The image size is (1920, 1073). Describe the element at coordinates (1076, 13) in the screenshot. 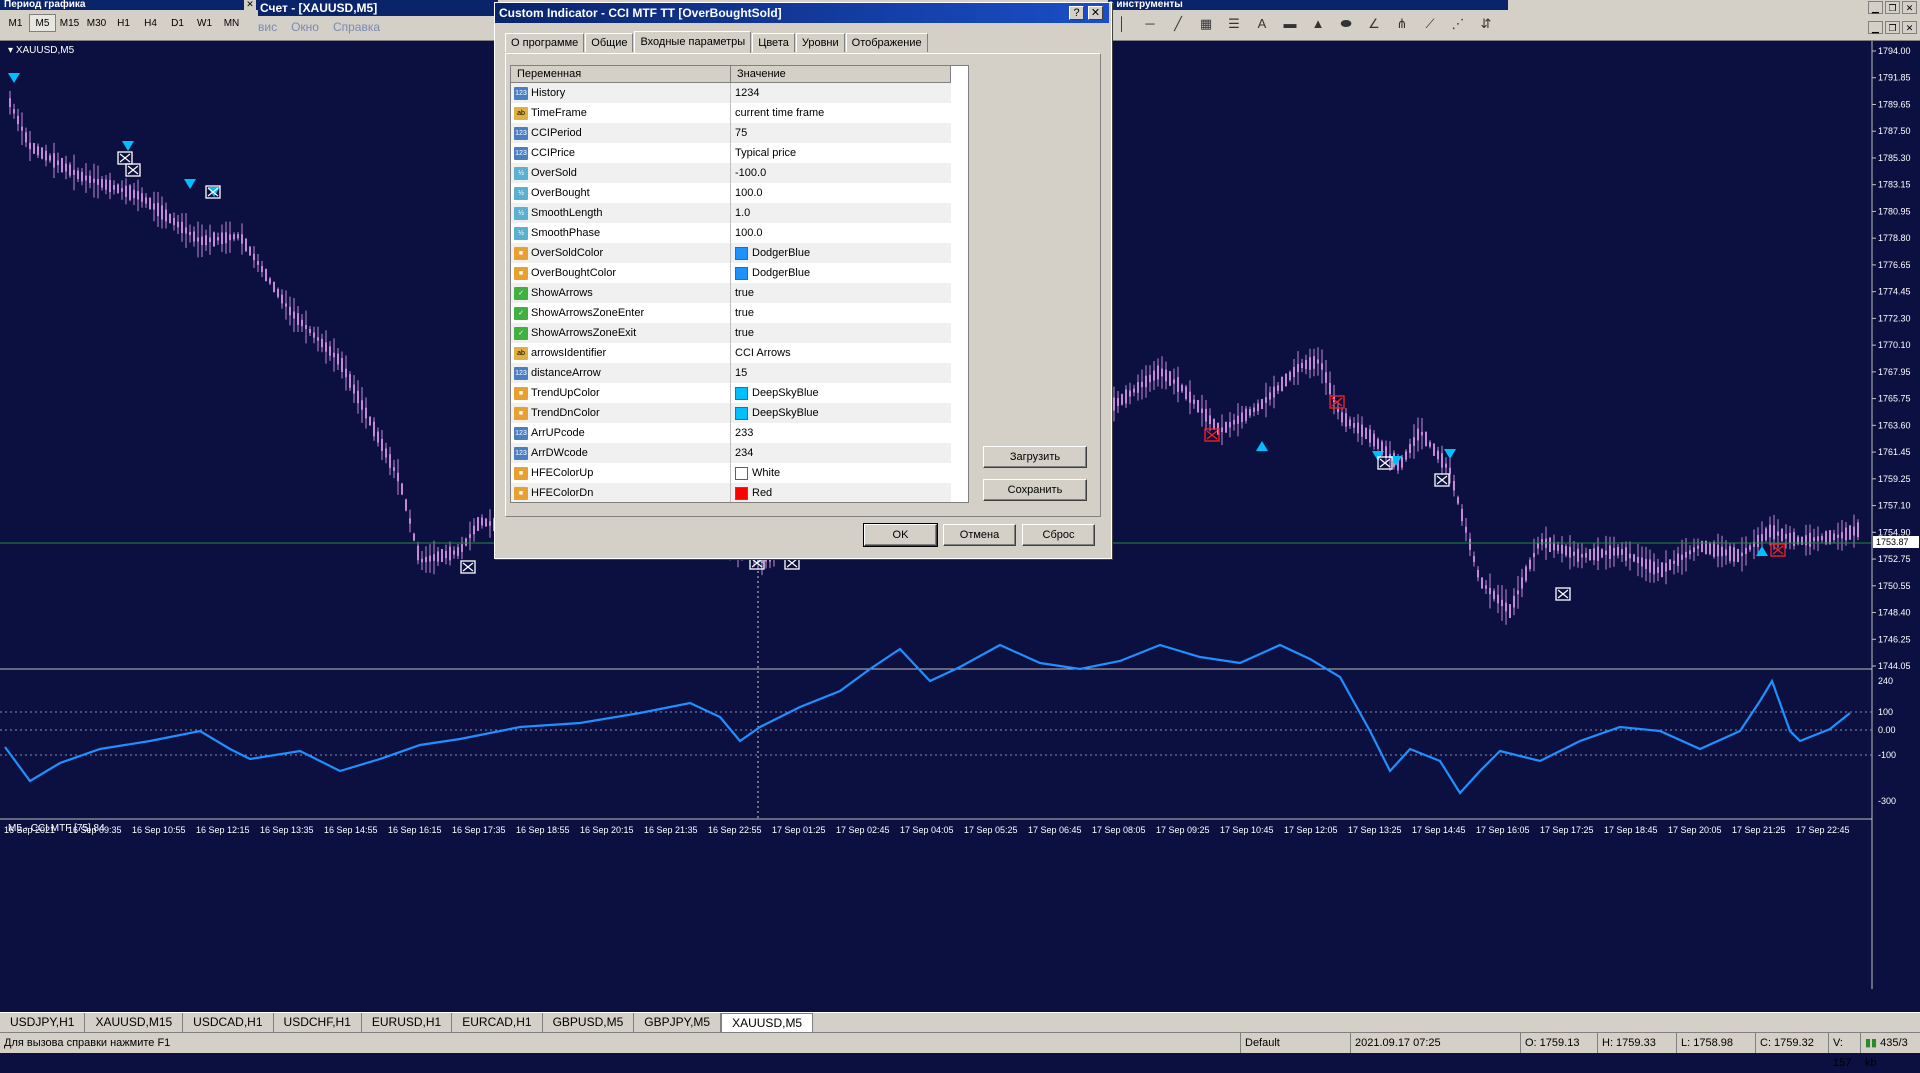

I see `help-button: ?` at that location.